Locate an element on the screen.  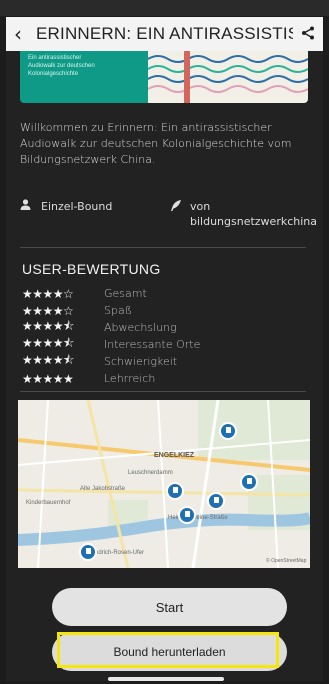
star-rating: ★★★★⯪ is located at coordinates (48, 360).